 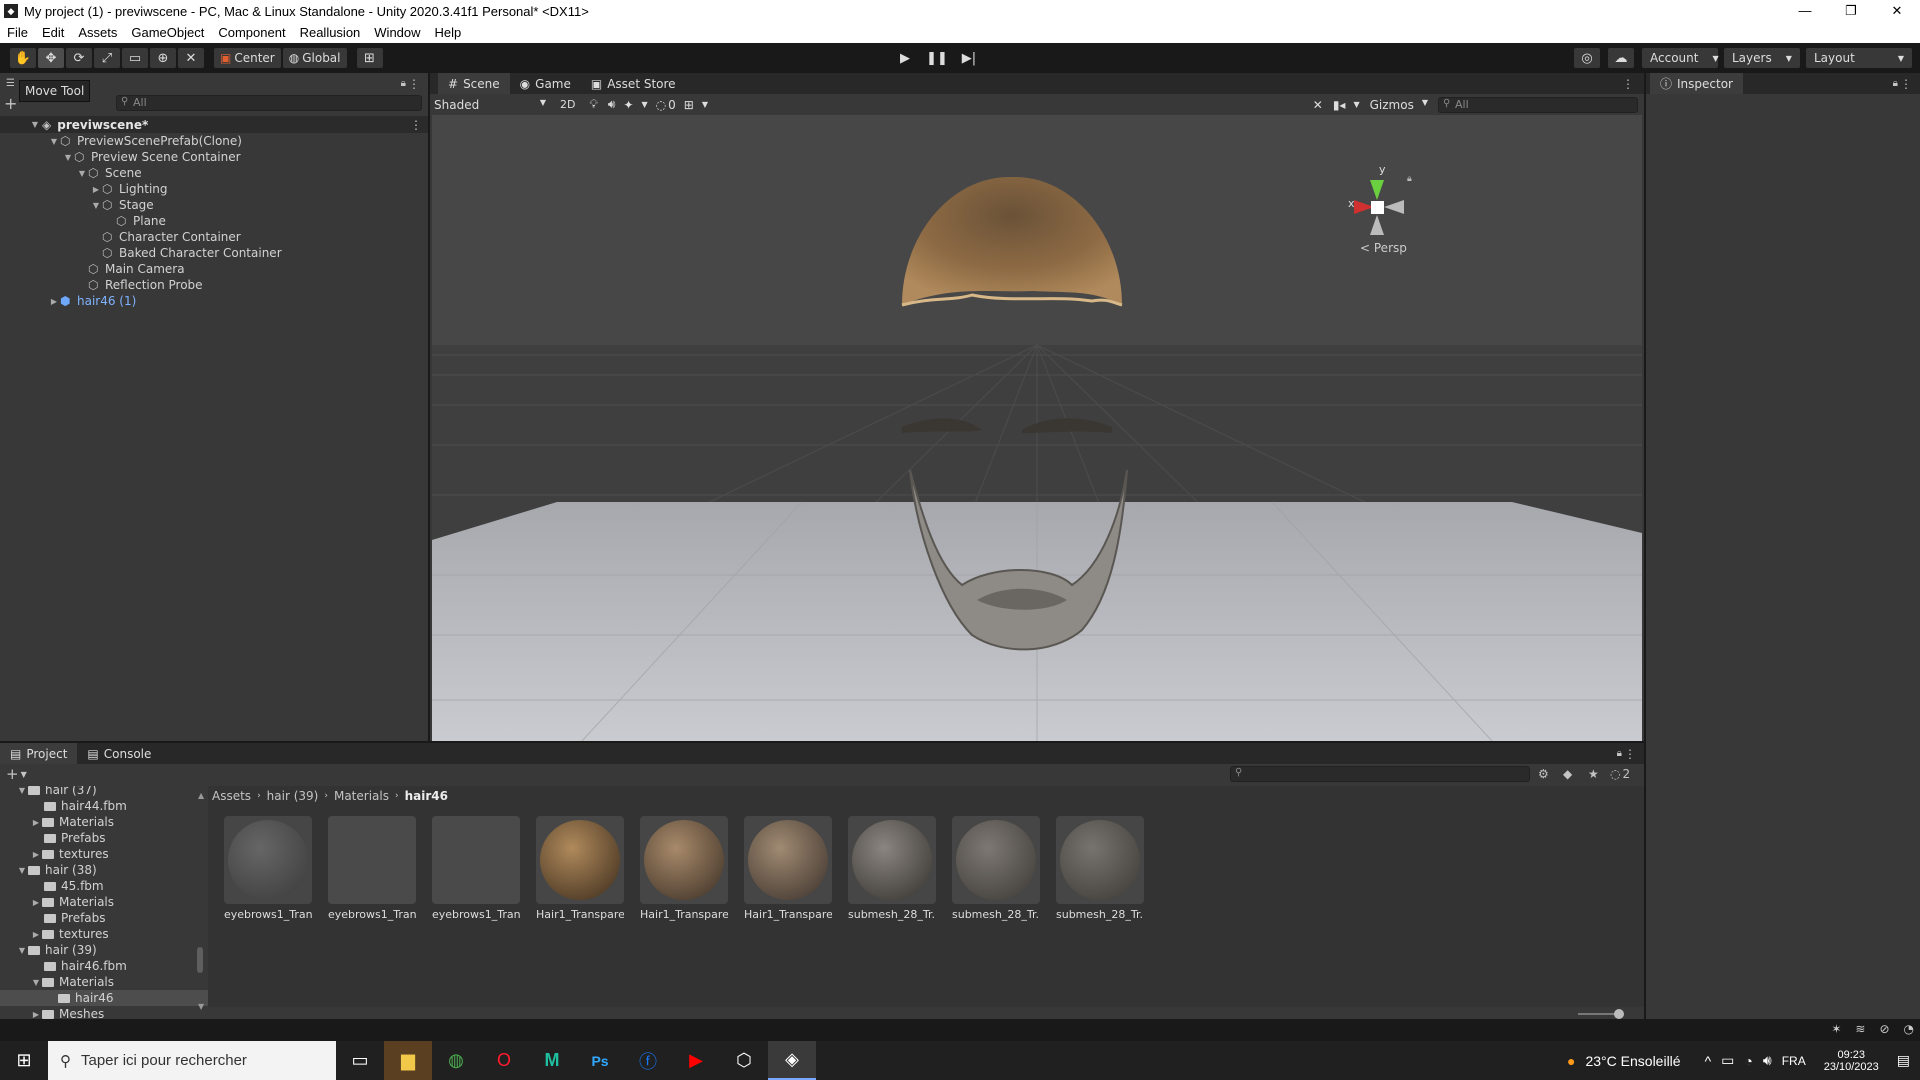 I want to click on step-button: ▶|, so click(x=969, y=58).